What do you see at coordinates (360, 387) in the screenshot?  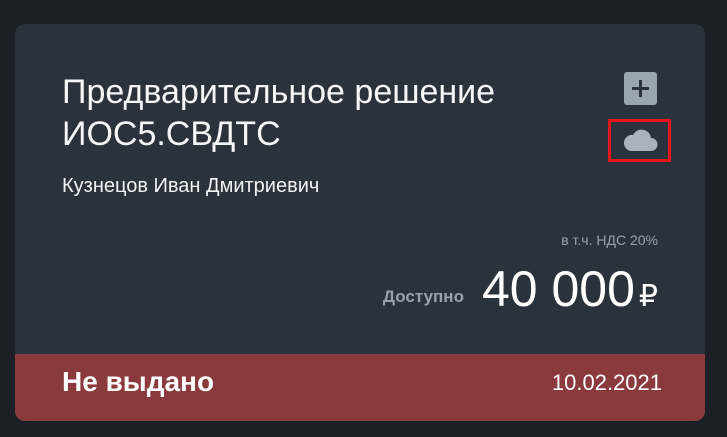 I see `status-bar: Не выдано 10.02.2021` at bounding box center [360, 387].